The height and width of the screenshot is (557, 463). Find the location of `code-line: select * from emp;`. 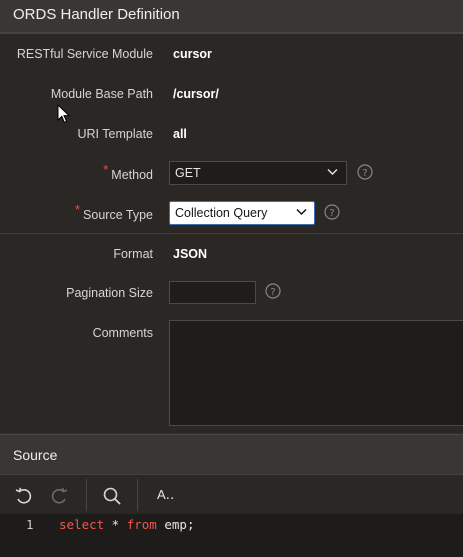

code-line: select * from emp; is located at coordinates (126, 524).